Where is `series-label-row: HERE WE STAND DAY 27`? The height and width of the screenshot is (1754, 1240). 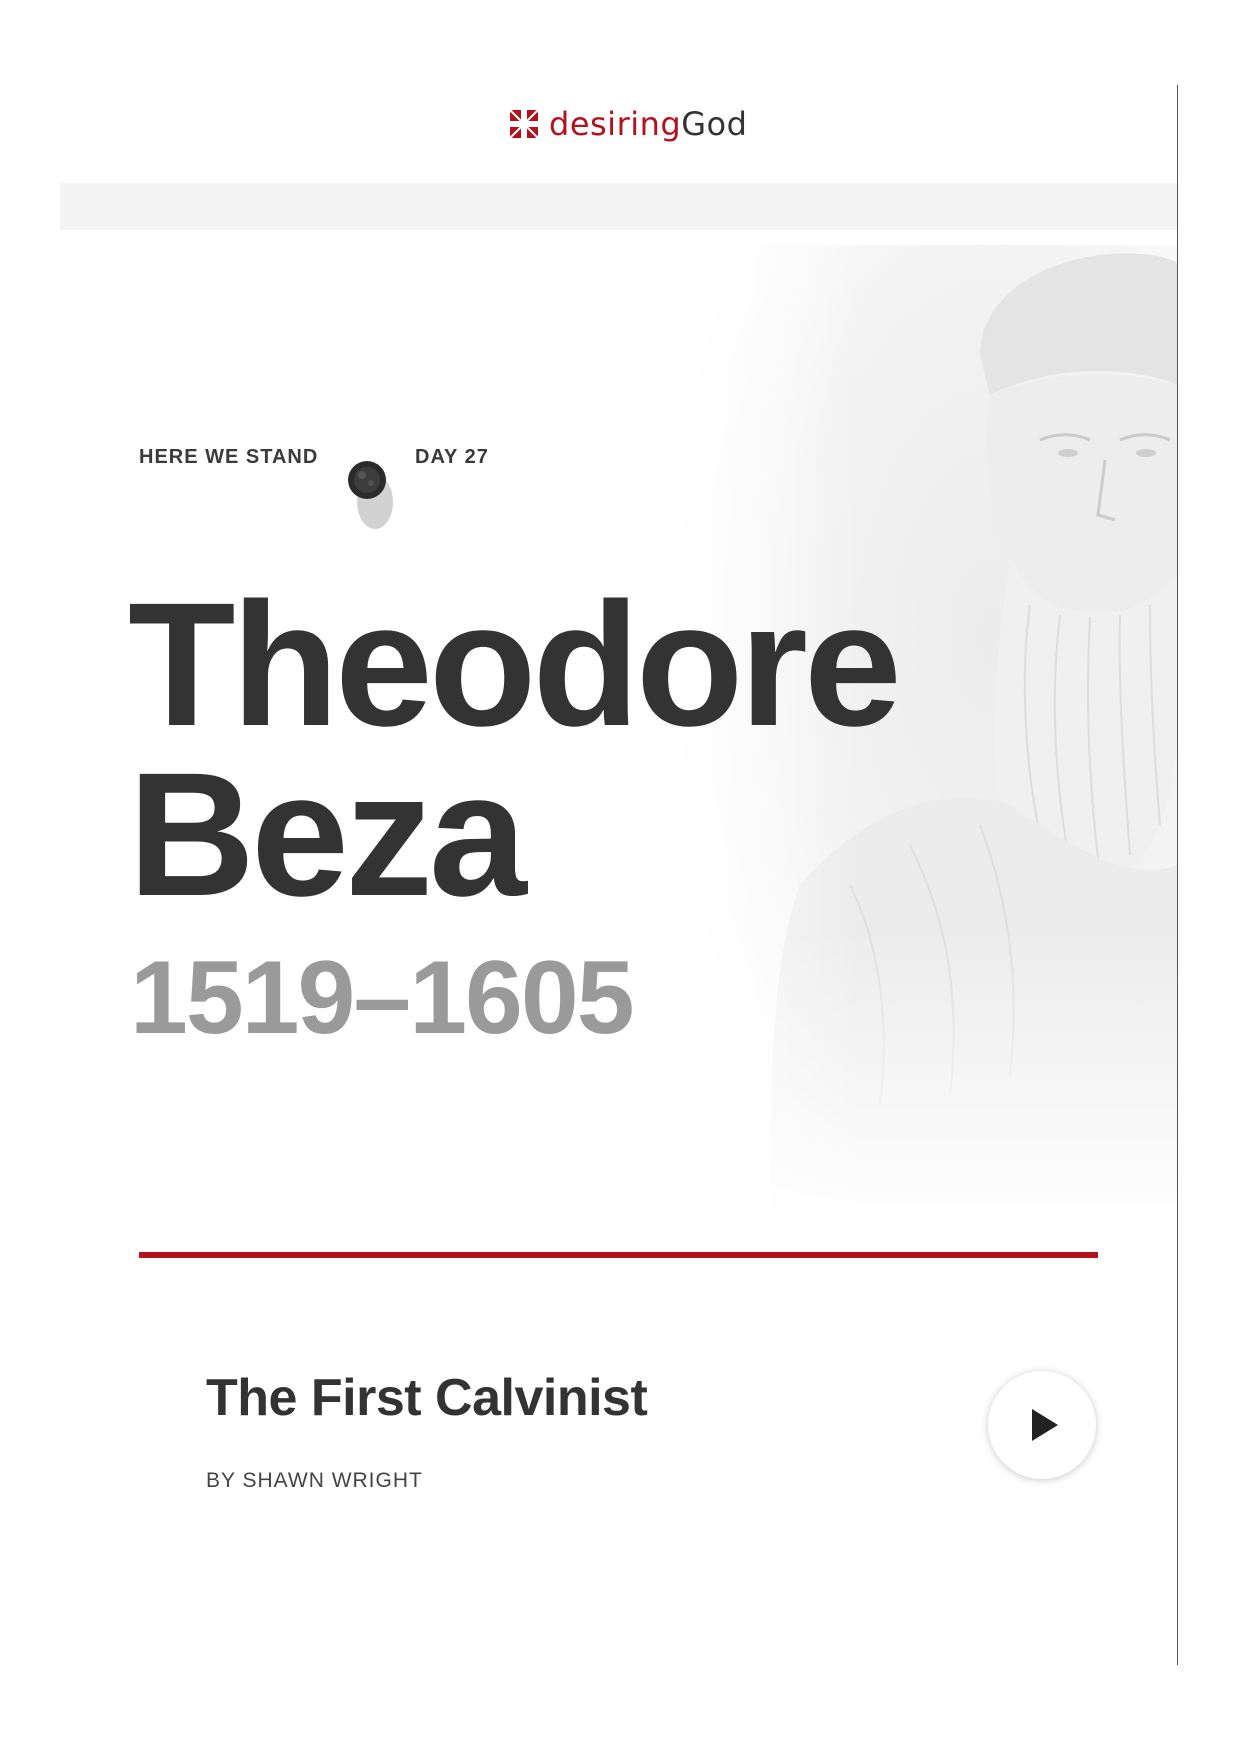 series-label-row: HERE WE STAND DAY 27 is located at coordinates (339, 492).